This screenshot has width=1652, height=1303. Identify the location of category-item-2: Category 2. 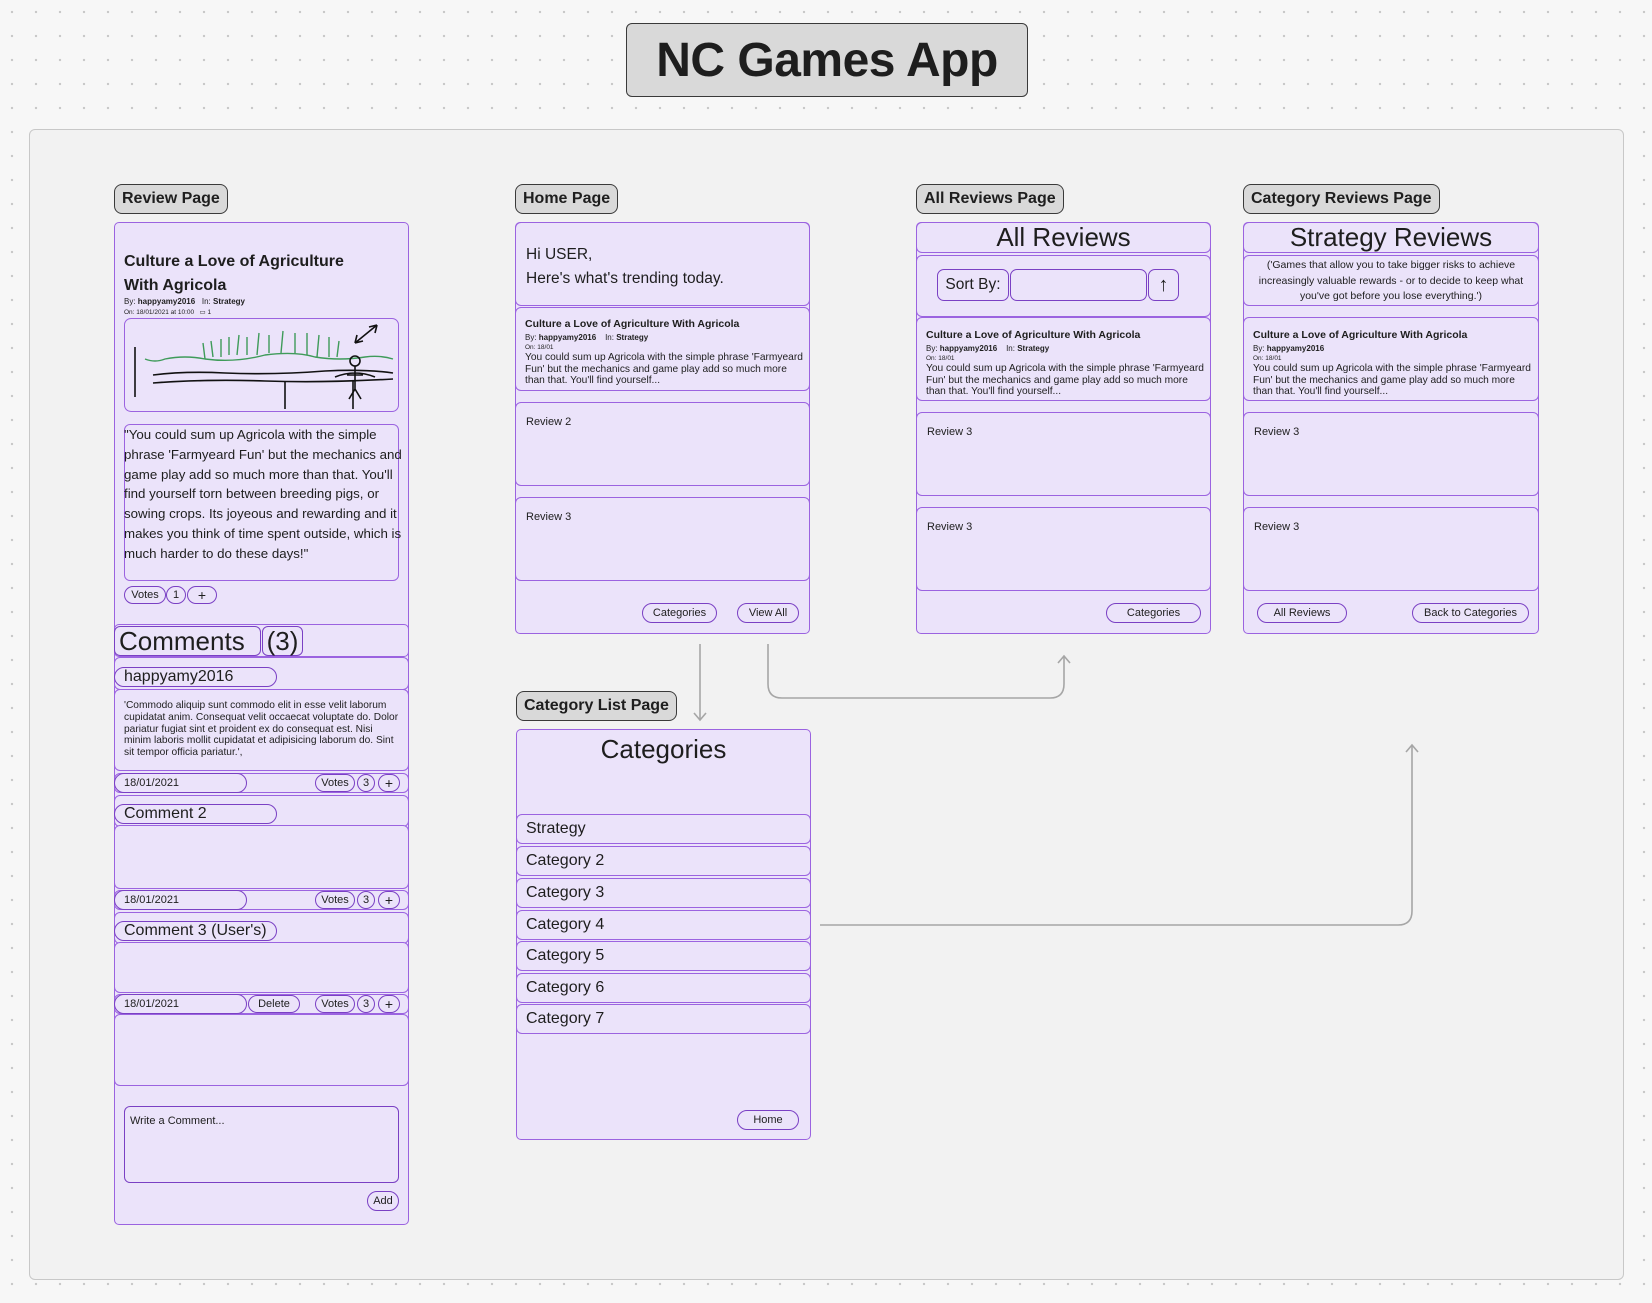
(663, 861).